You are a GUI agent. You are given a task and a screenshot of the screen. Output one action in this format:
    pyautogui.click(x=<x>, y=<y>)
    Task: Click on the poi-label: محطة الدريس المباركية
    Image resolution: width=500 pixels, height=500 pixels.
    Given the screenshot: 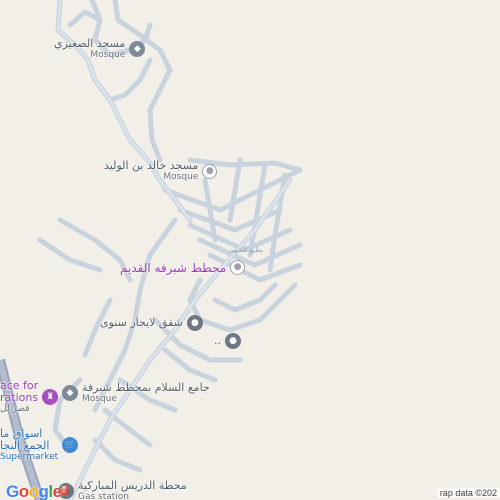 What is the action you would take?
    pyautogui.click(x=132, y=485)
    